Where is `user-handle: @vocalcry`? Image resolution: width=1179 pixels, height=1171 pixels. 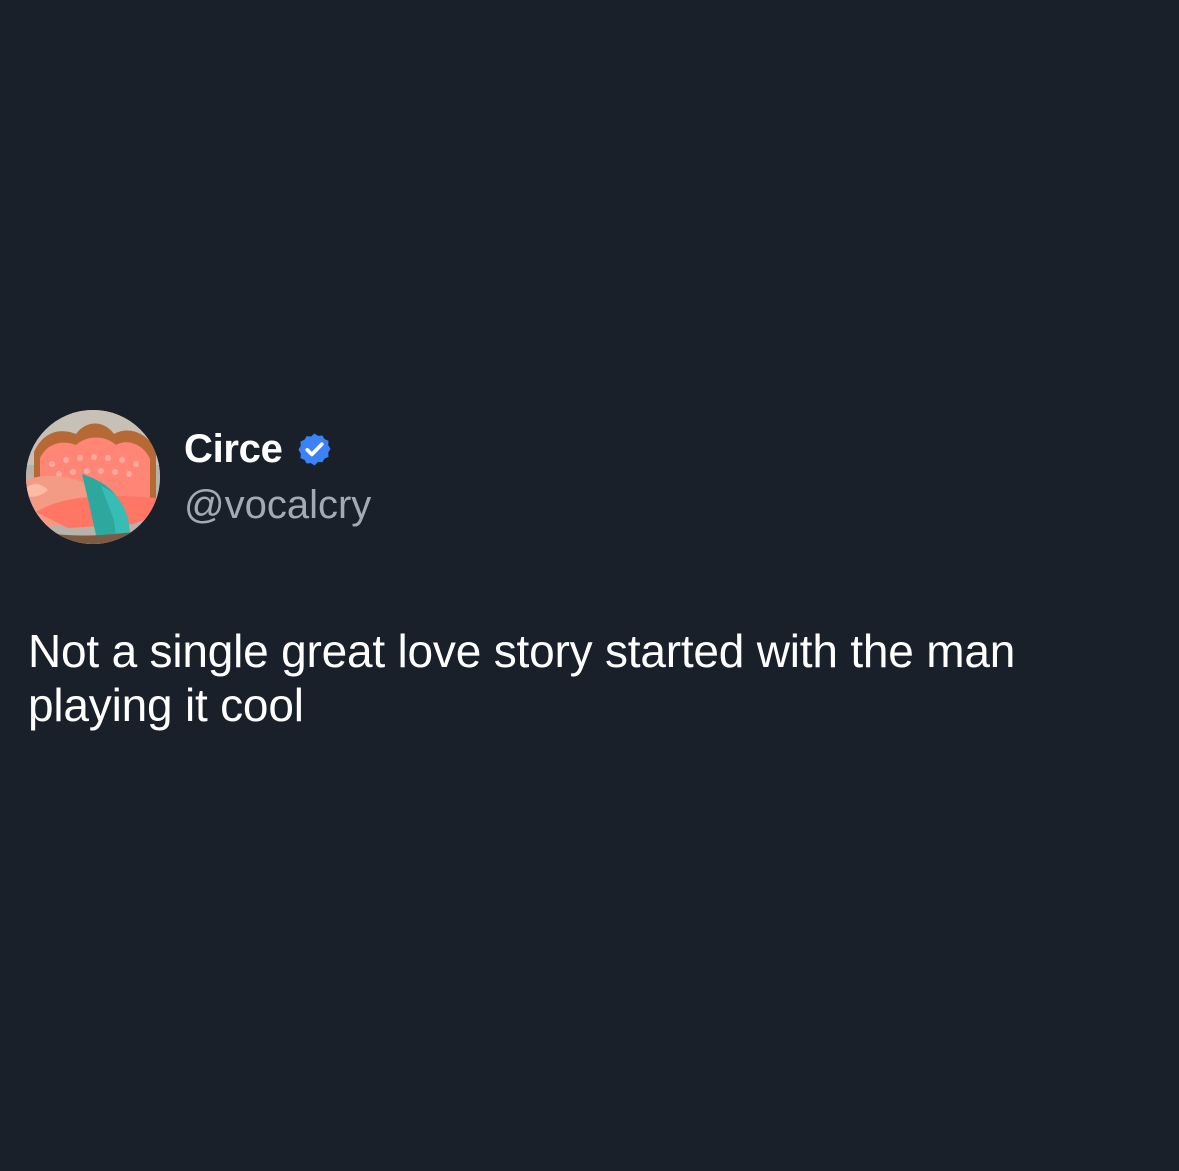 user-handle: @vocalcry is located at coordinates (277, 505).